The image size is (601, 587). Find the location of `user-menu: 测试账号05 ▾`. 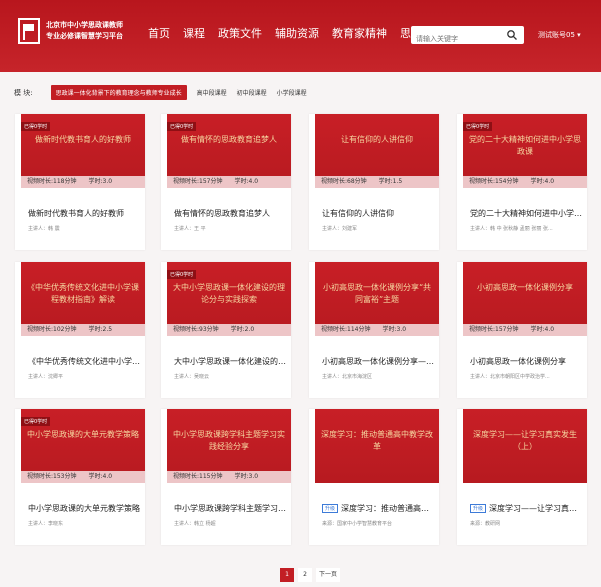

user-menu: 测试账号05 ▾ is located at coordinates (559, 35).